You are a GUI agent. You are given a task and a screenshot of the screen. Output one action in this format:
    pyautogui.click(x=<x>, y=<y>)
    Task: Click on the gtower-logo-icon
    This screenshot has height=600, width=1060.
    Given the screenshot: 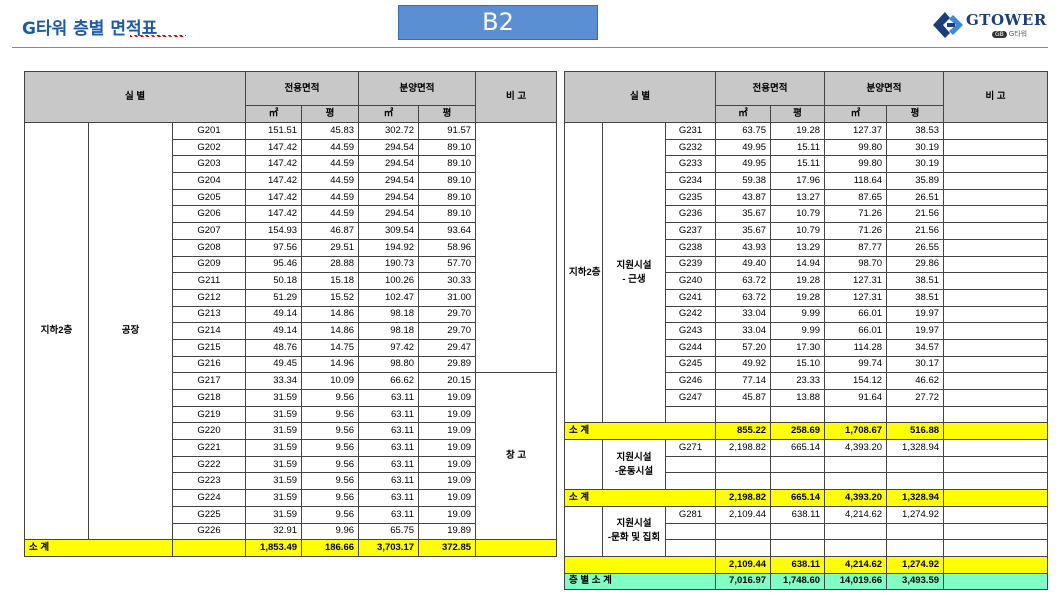 What is the action you would take?
    pyautogui.click(x=948, y=25)
    